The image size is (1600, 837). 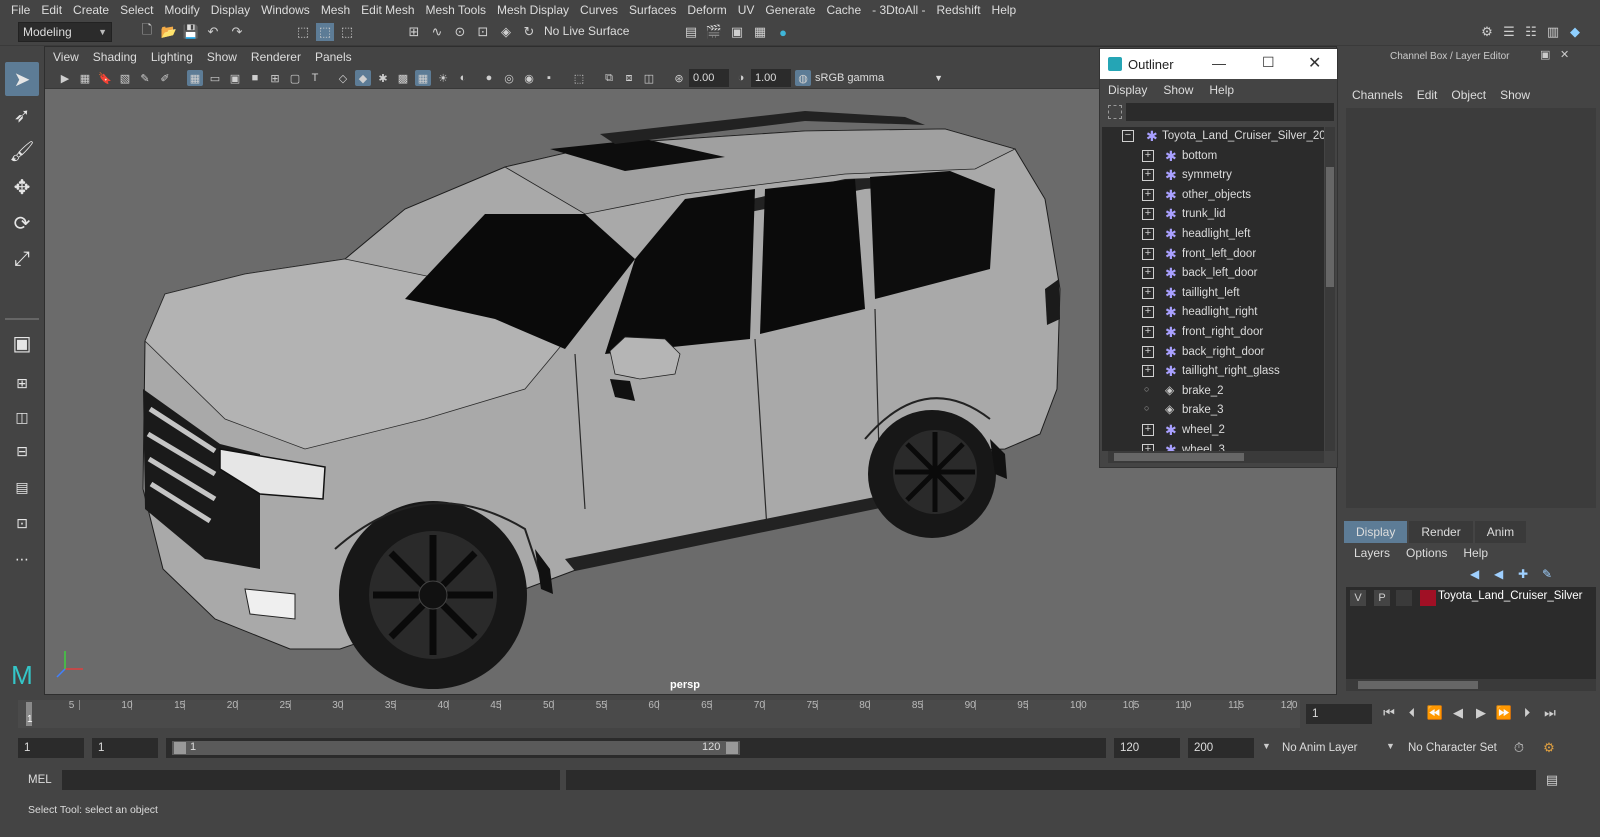 What do you see at coordinates (691, 32) in the screenshot?
I see `render-settings-icon: ▤` at bounding box center [691, 32].